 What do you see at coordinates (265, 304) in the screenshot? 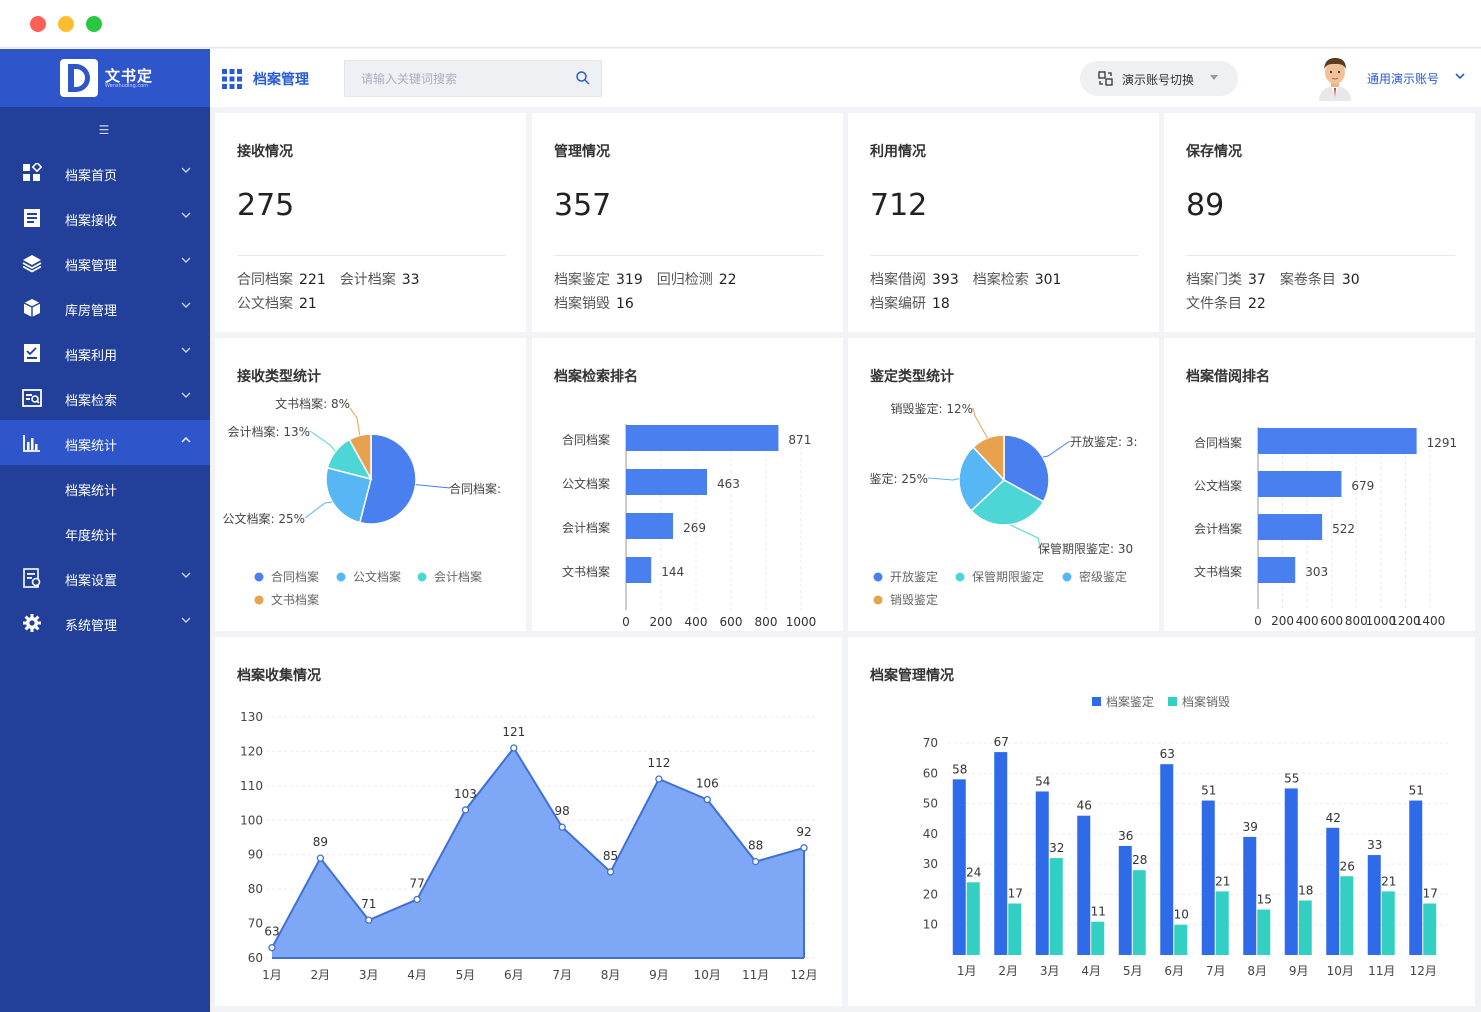
I see `stat-label: 公文档案` at bounding box center [265, 304].